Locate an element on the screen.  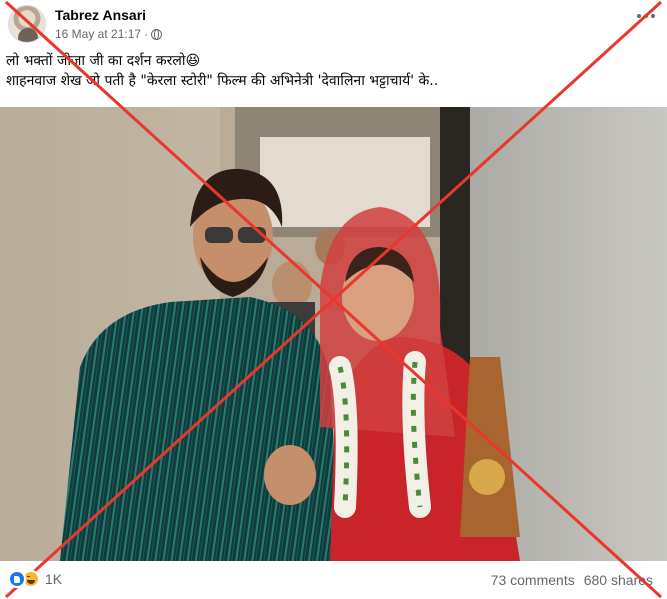
door-light is located at coordinates (345, 182).